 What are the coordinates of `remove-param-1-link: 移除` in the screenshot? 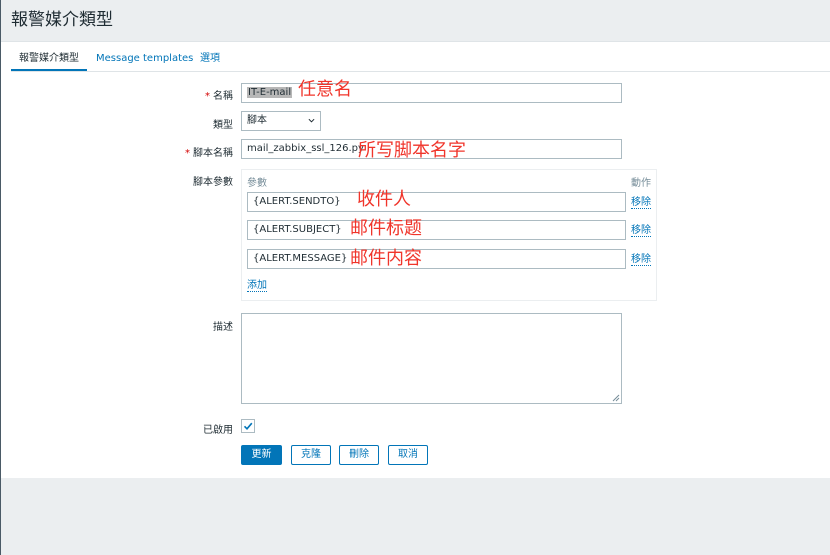 It's located at (641, 203).